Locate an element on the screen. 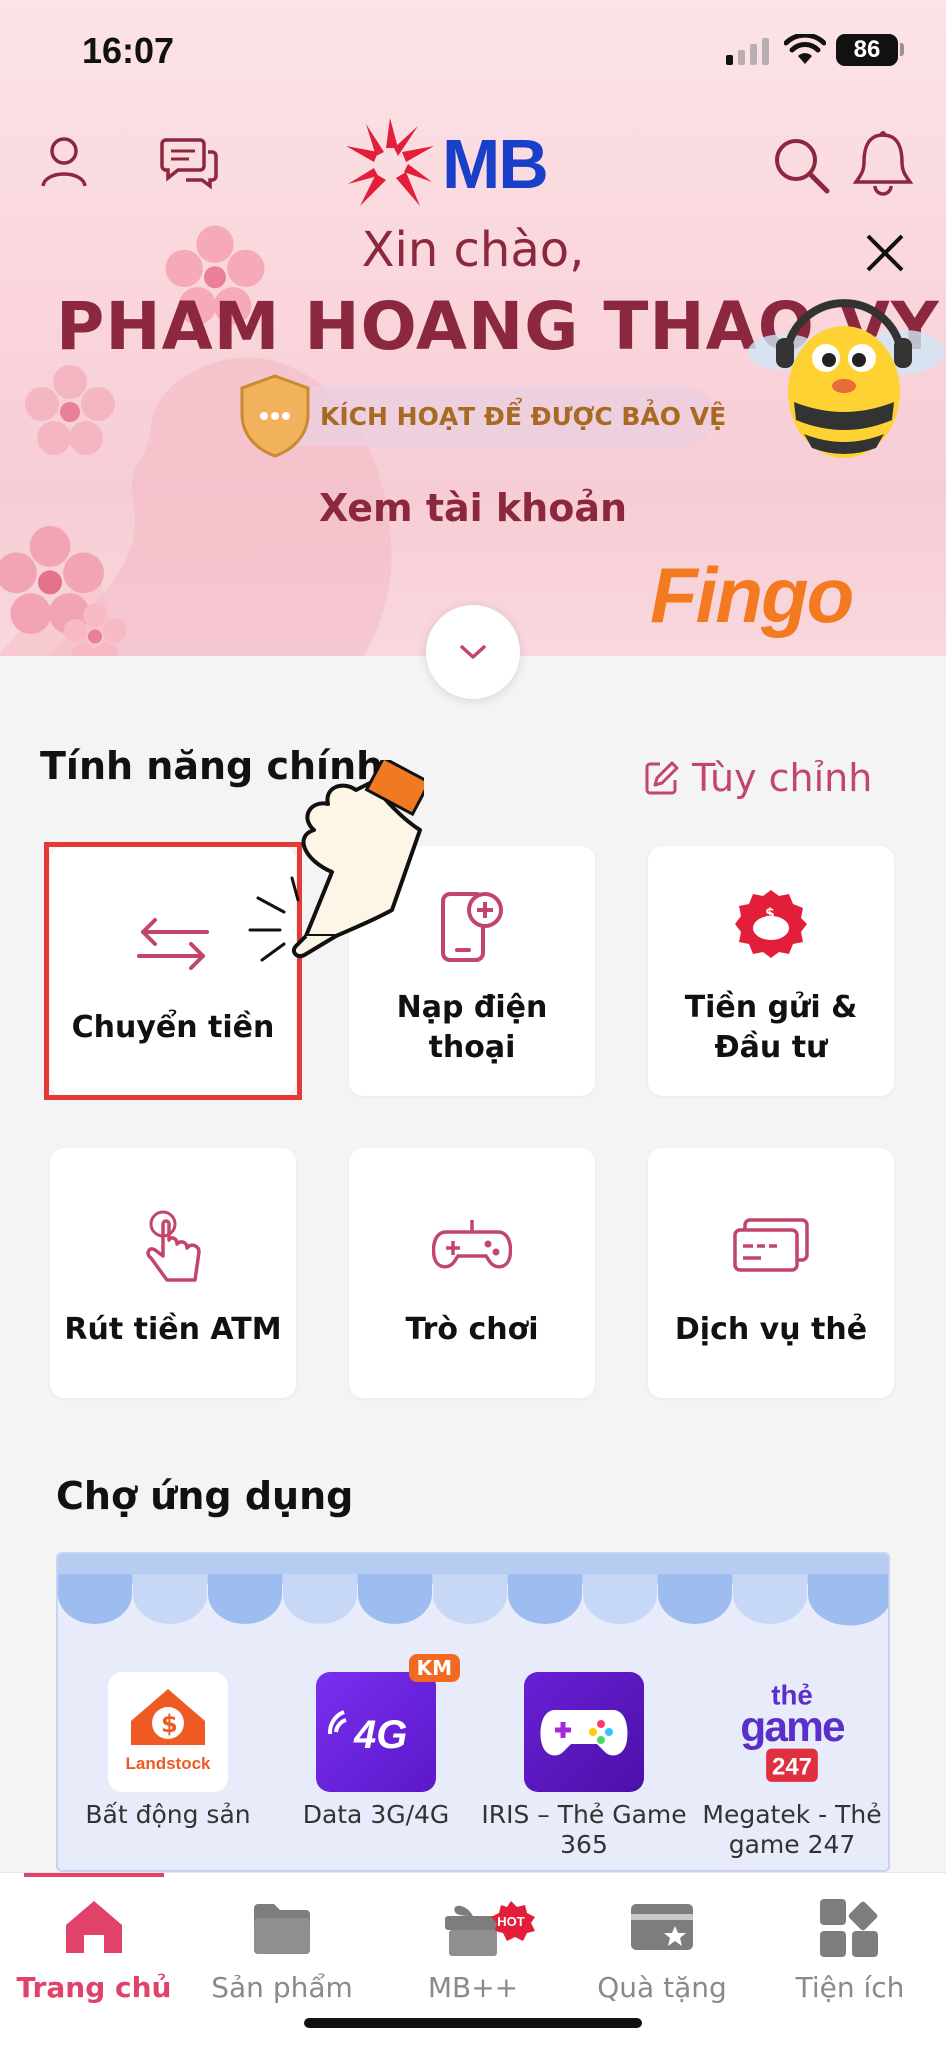 The height and width of the screenshot is (2048, 946). megatek-app-icon: thẻ game 247 is located at coordinates (792, 1732).